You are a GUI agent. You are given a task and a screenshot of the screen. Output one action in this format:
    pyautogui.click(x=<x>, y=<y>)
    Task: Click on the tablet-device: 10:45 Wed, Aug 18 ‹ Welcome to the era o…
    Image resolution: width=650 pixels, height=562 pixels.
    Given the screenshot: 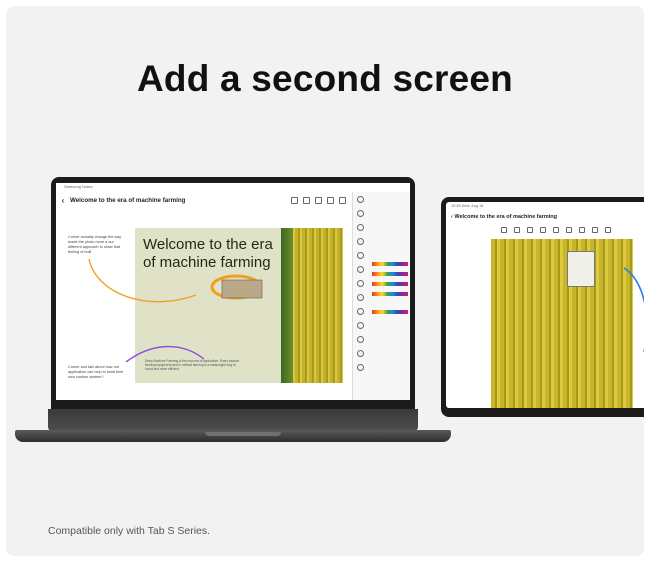 What is the action you would take?
    pyautogui.click(x=542, y=307)
    